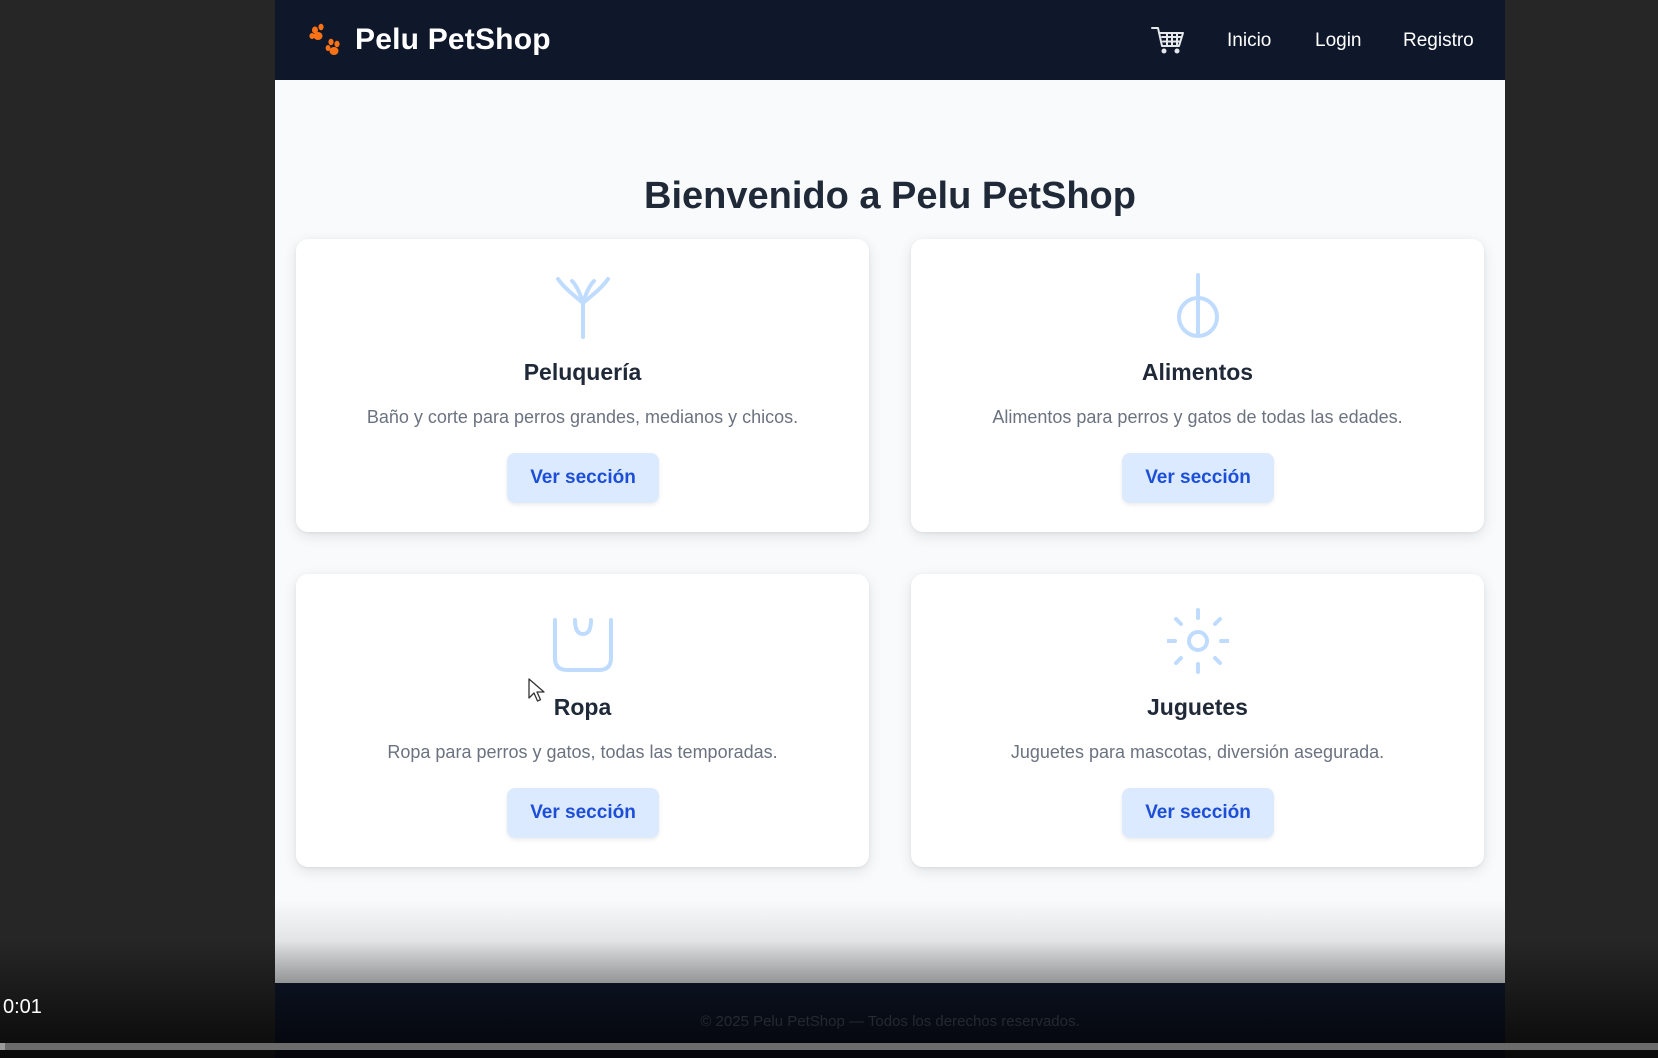 The width and height of the screenshot is (1658, 1058). Describe the element at coordinates (583, 308) in the screenshot. I see `scissors-icon` at that location.